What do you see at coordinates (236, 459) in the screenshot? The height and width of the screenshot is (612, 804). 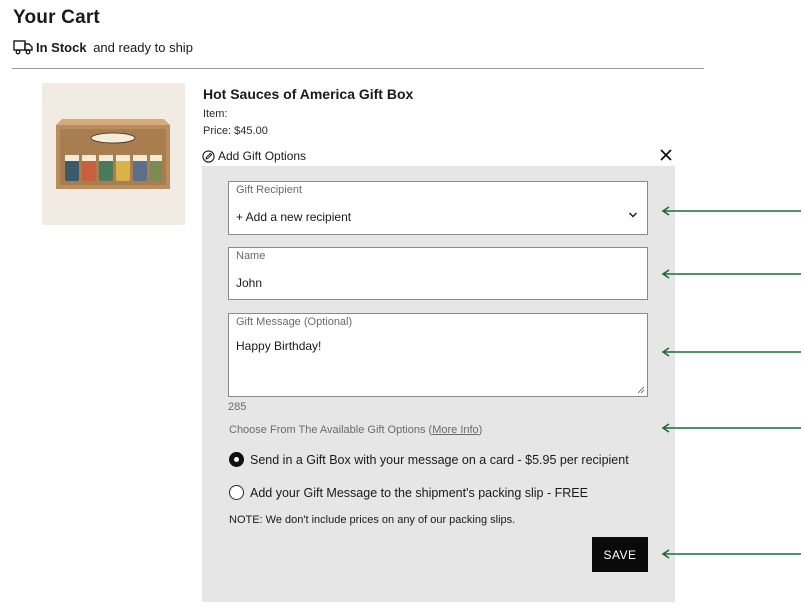 I see `gift-box-radio` at bounding box center [236, 459].